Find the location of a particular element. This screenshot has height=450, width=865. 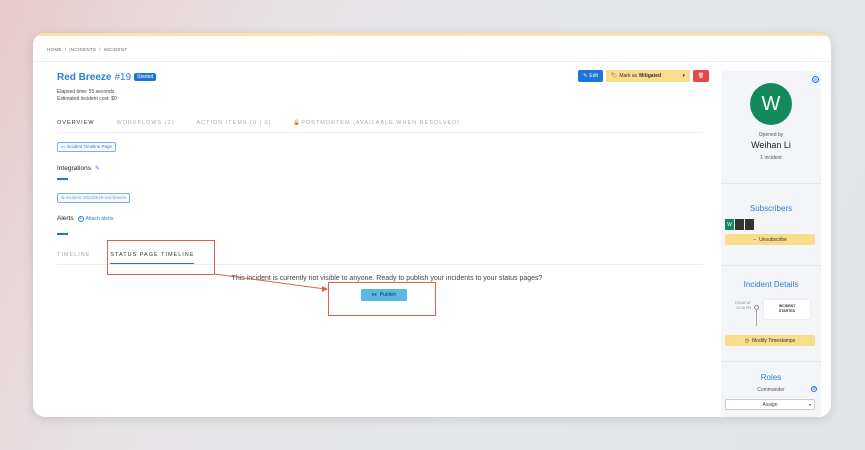

breadcrumb-incident: INCIDENT is located at coordinates (115, 49).